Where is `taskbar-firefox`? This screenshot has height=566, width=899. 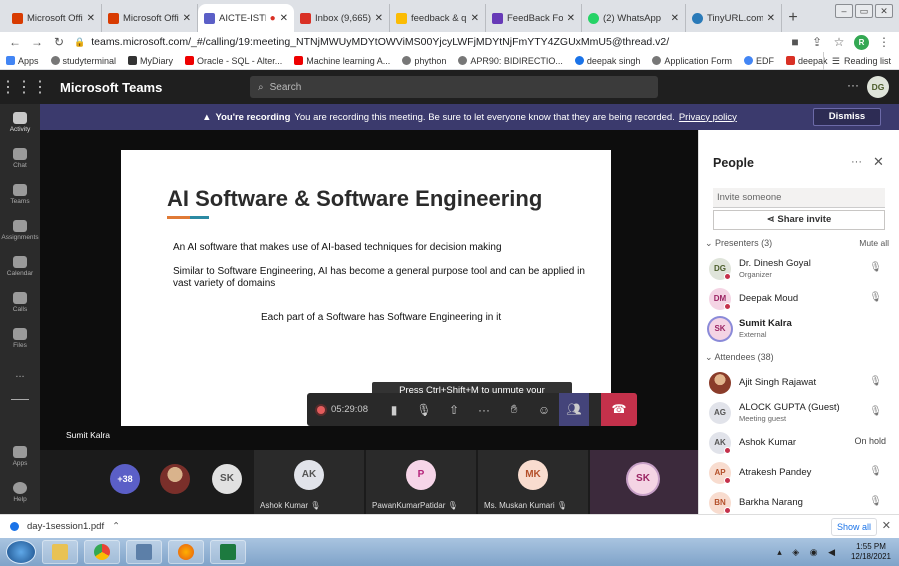
taskbar-firefox is located at coordinates (186, 552).